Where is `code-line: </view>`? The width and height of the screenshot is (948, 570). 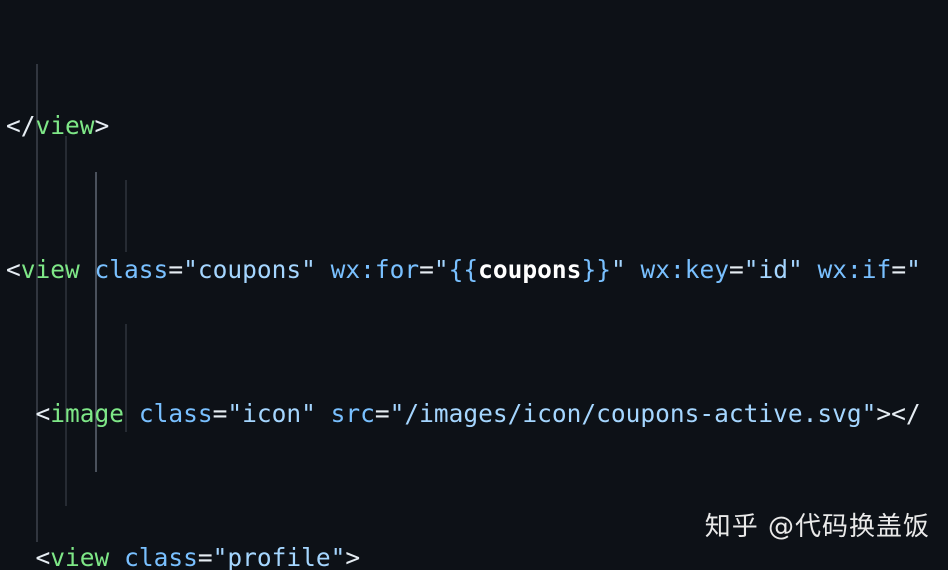
code-line: </view> is located at coordinates (474, 126).